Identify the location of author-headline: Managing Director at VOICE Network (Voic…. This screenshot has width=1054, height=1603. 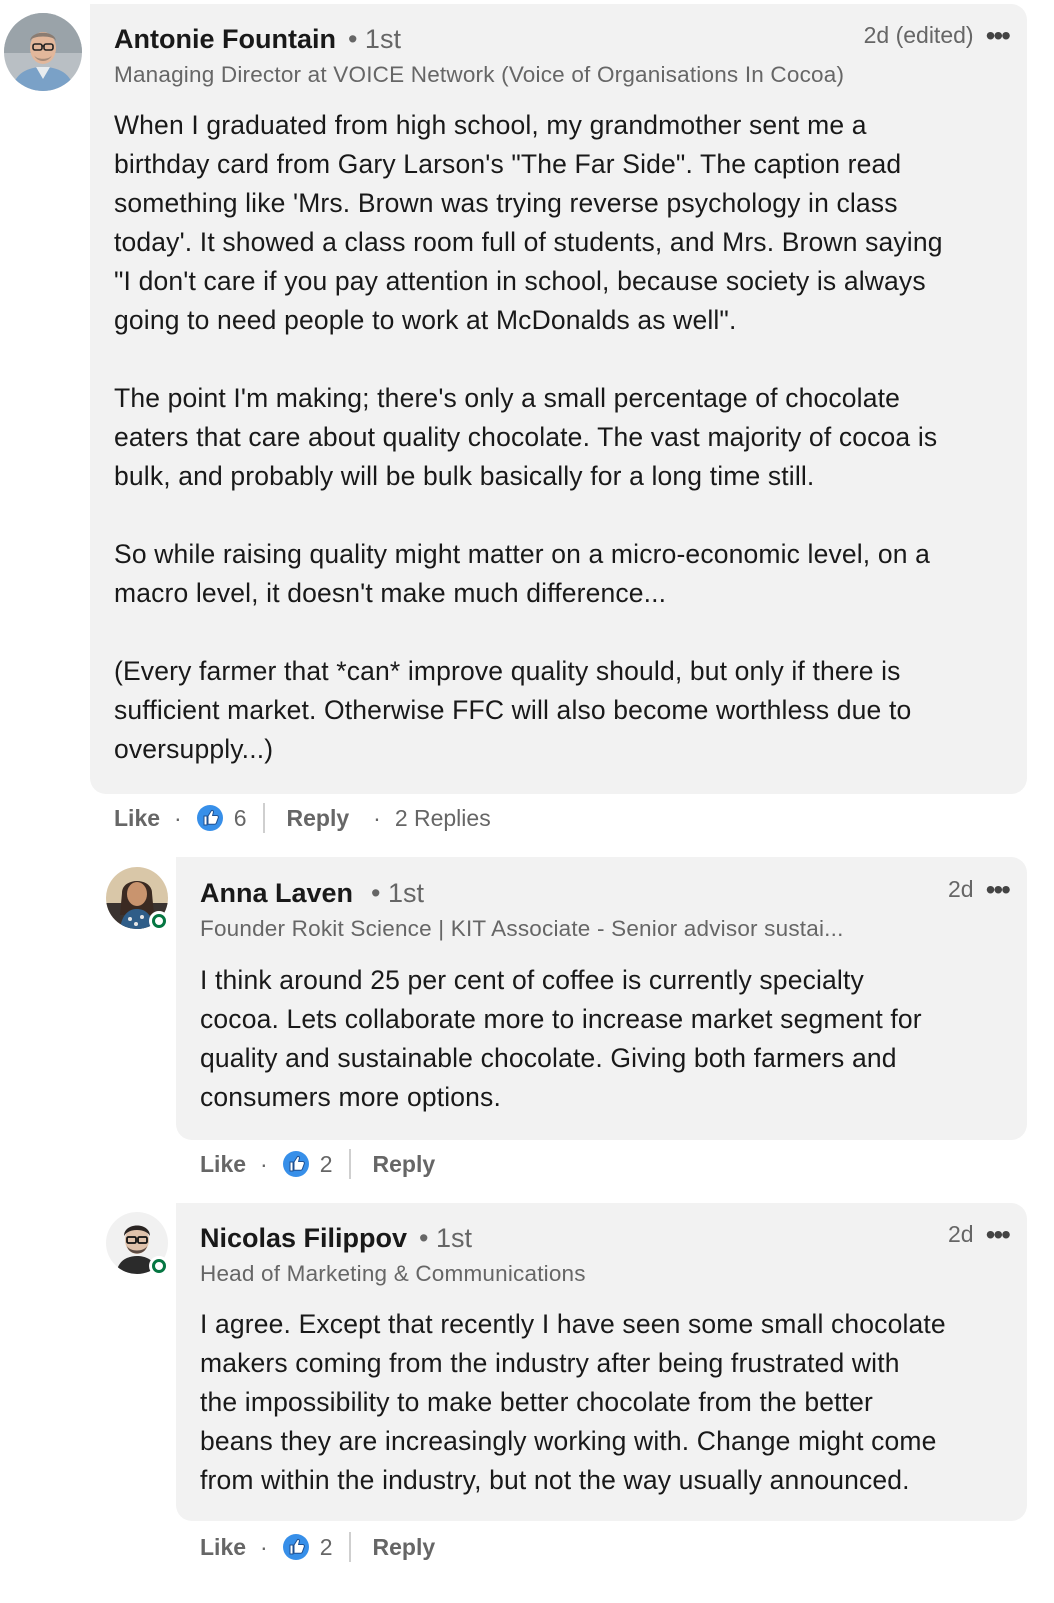
(479, 74).